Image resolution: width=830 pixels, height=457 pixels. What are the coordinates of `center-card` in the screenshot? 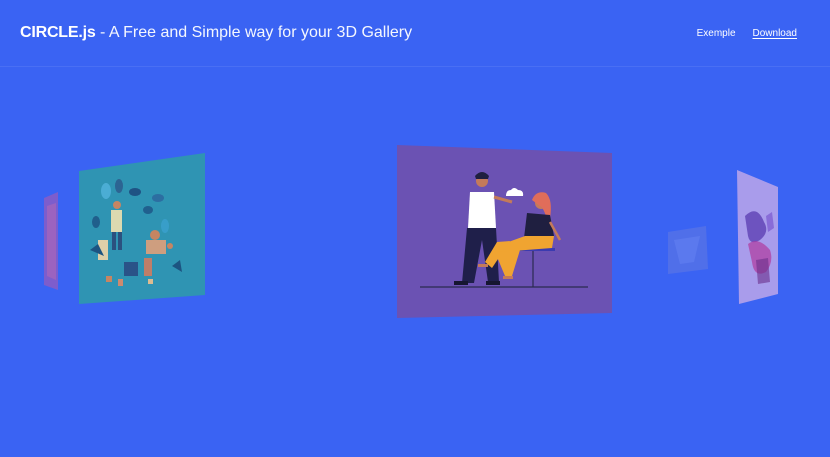 It's located at (504, 231).